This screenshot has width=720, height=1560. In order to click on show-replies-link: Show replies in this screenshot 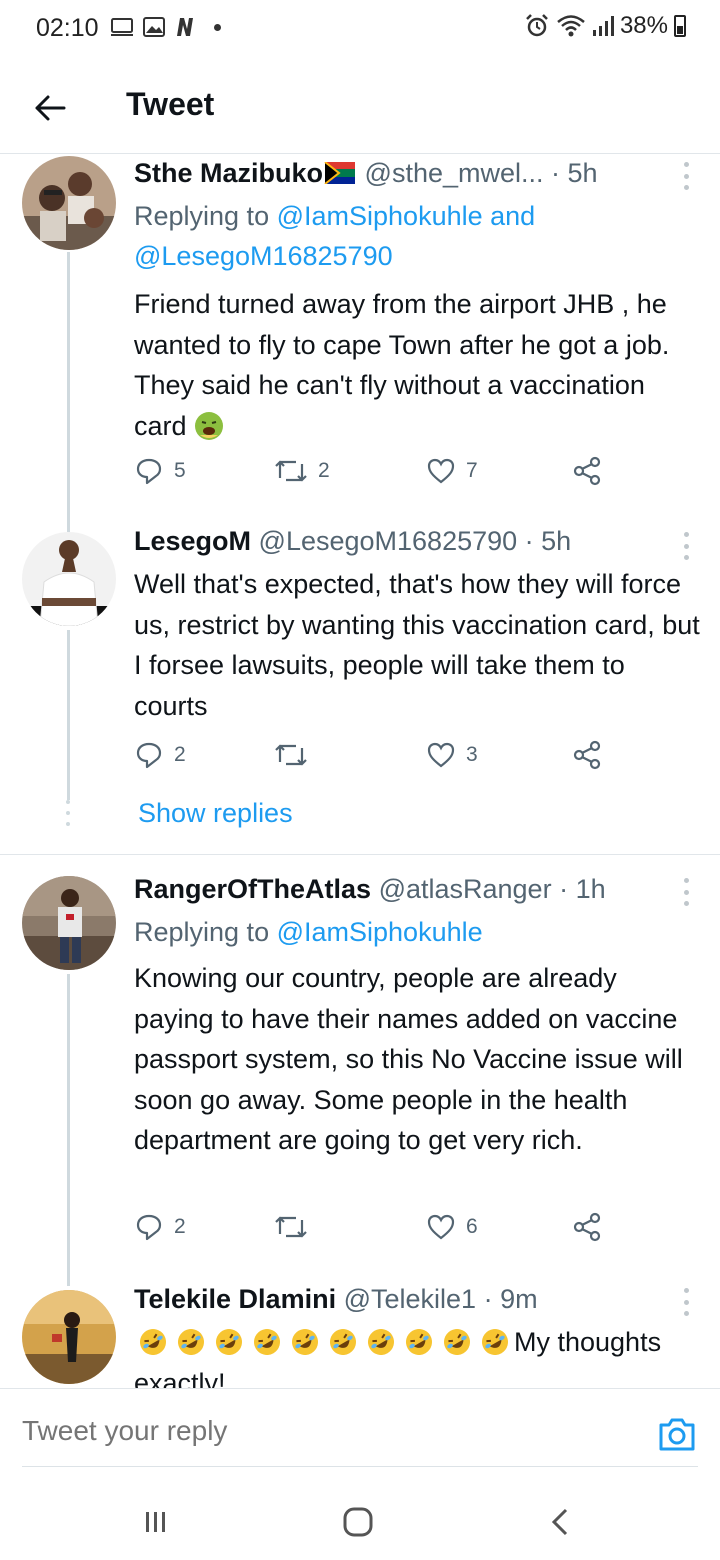, I will do `click(215, 813)`.